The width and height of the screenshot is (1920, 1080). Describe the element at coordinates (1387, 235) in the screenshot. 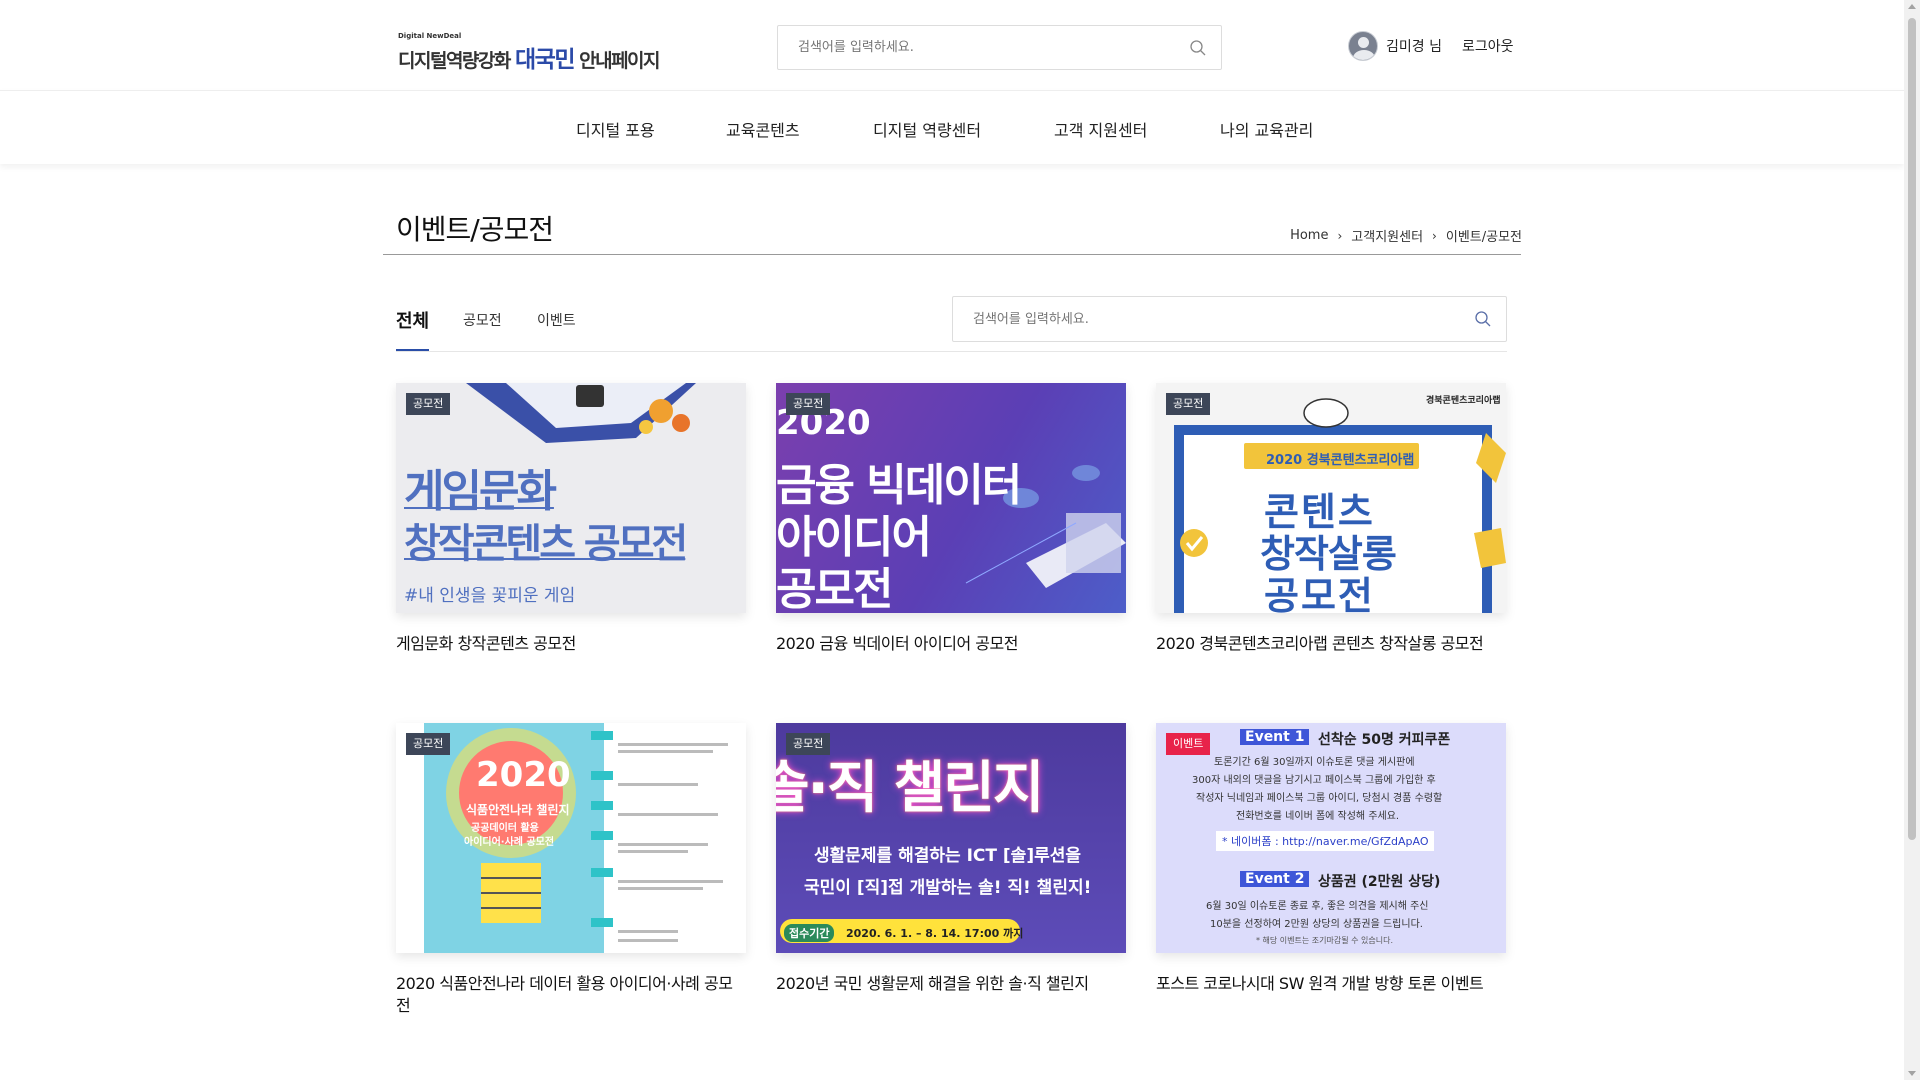

I see `breadcrumb-customer-support: 고객지원센터` at that location.